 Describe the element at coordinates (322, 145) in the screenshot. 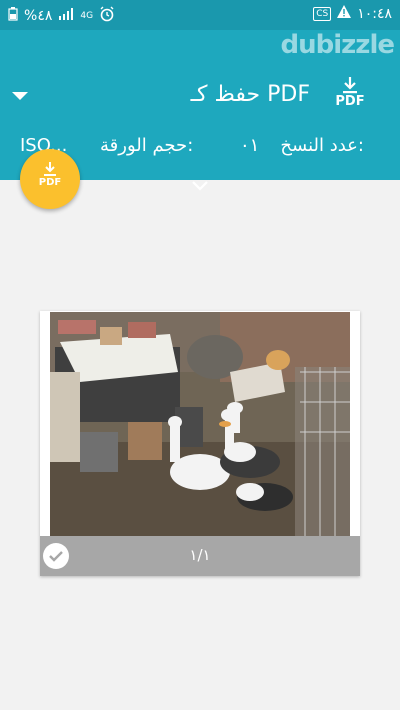

I see `copies-label: عدد النسخ:` at that location.